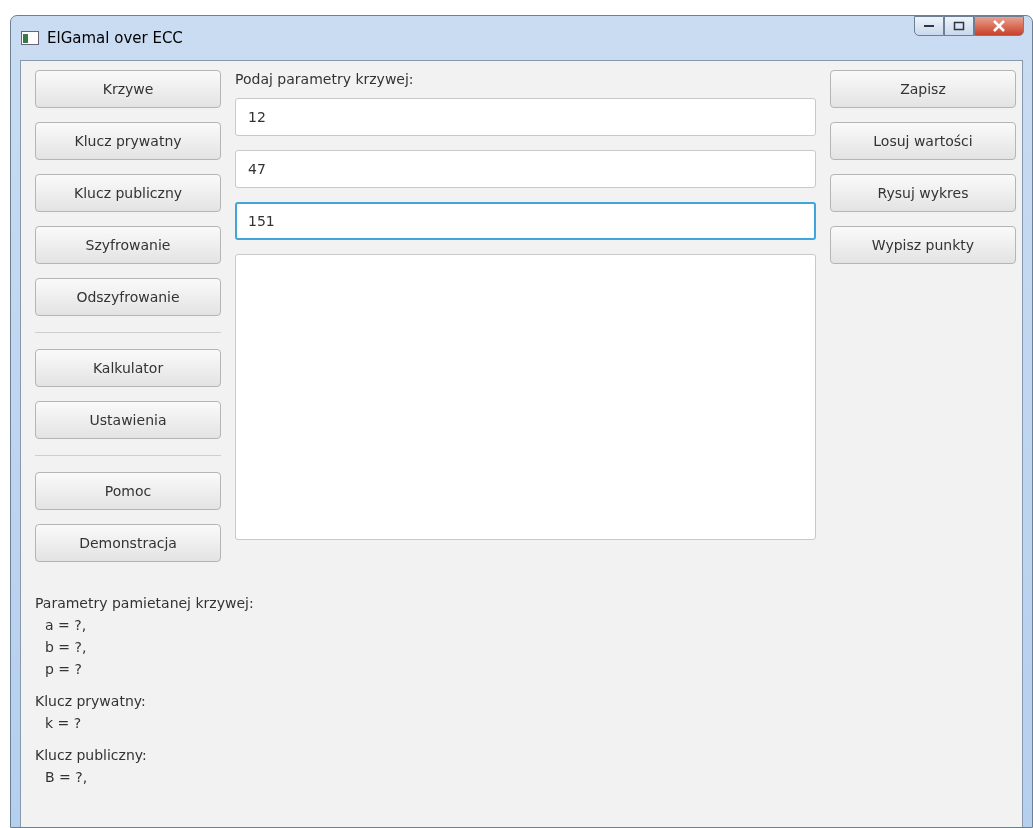  Describe the element at coordinates (922, 193) in the screenshot. I see `action-button: Rysuj wykres` at that location.